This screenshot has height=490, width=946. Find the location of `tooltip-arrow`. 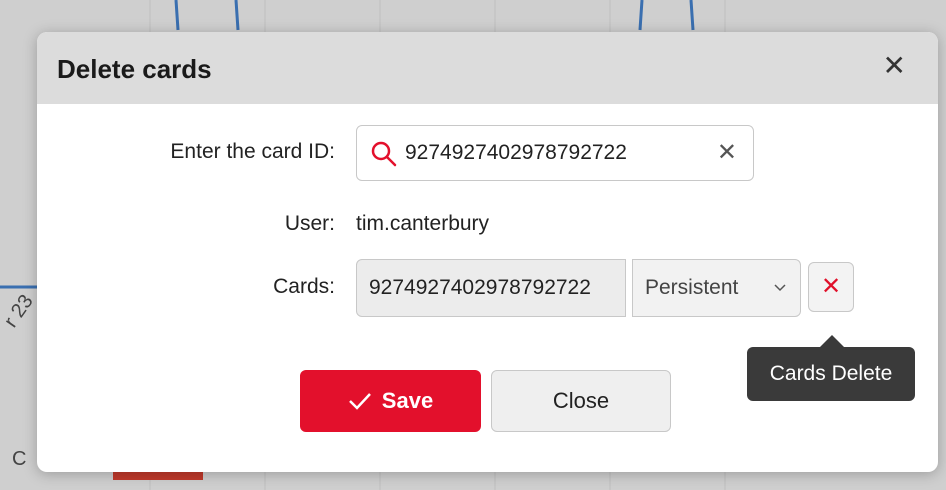

tooltip-arrow is located at coordinates (832, 341).